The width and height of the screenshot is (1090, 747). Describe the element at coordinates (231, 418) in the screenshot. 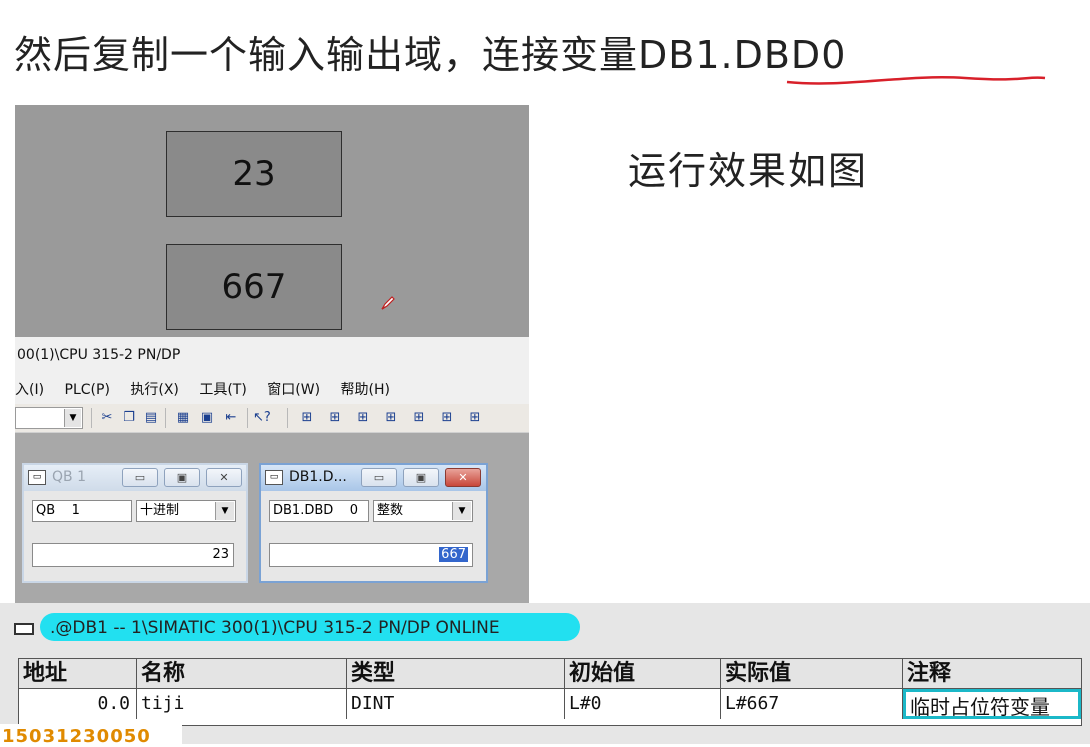

I see `force-icon: ⇤` at that location.